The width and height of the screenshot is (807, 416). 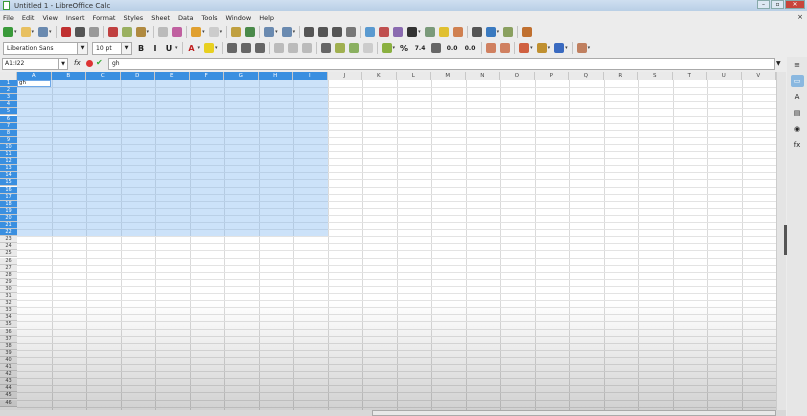 What do you see at coordinates (490, 31) in the screenshot?
I see `freeze-rows-columns-icon` at bounding box center [490, 31].